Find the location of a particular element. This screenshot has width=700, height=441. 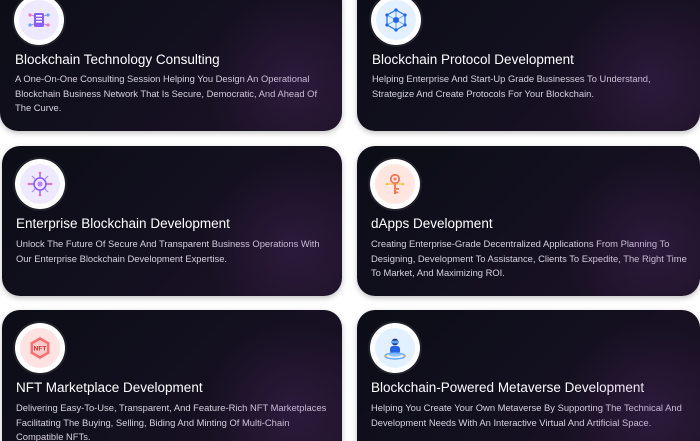

card-title: Blockchain-Powered Metaverse Development is located at coordinates (508, 387).